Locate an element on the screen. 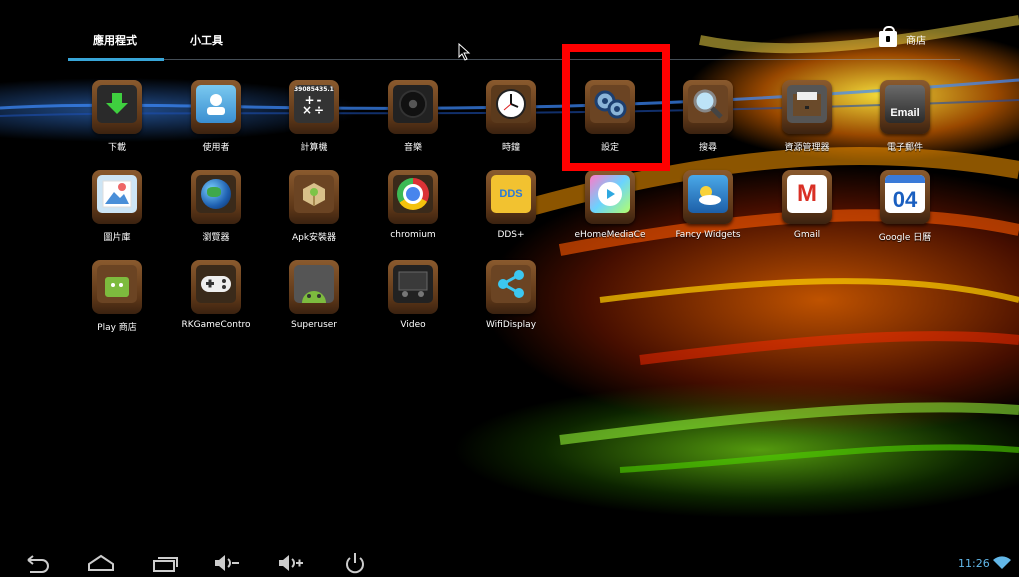 Image resolution: width=1019 pixels, height=577 pixels. music-icon is located at coordinates (413, 104).